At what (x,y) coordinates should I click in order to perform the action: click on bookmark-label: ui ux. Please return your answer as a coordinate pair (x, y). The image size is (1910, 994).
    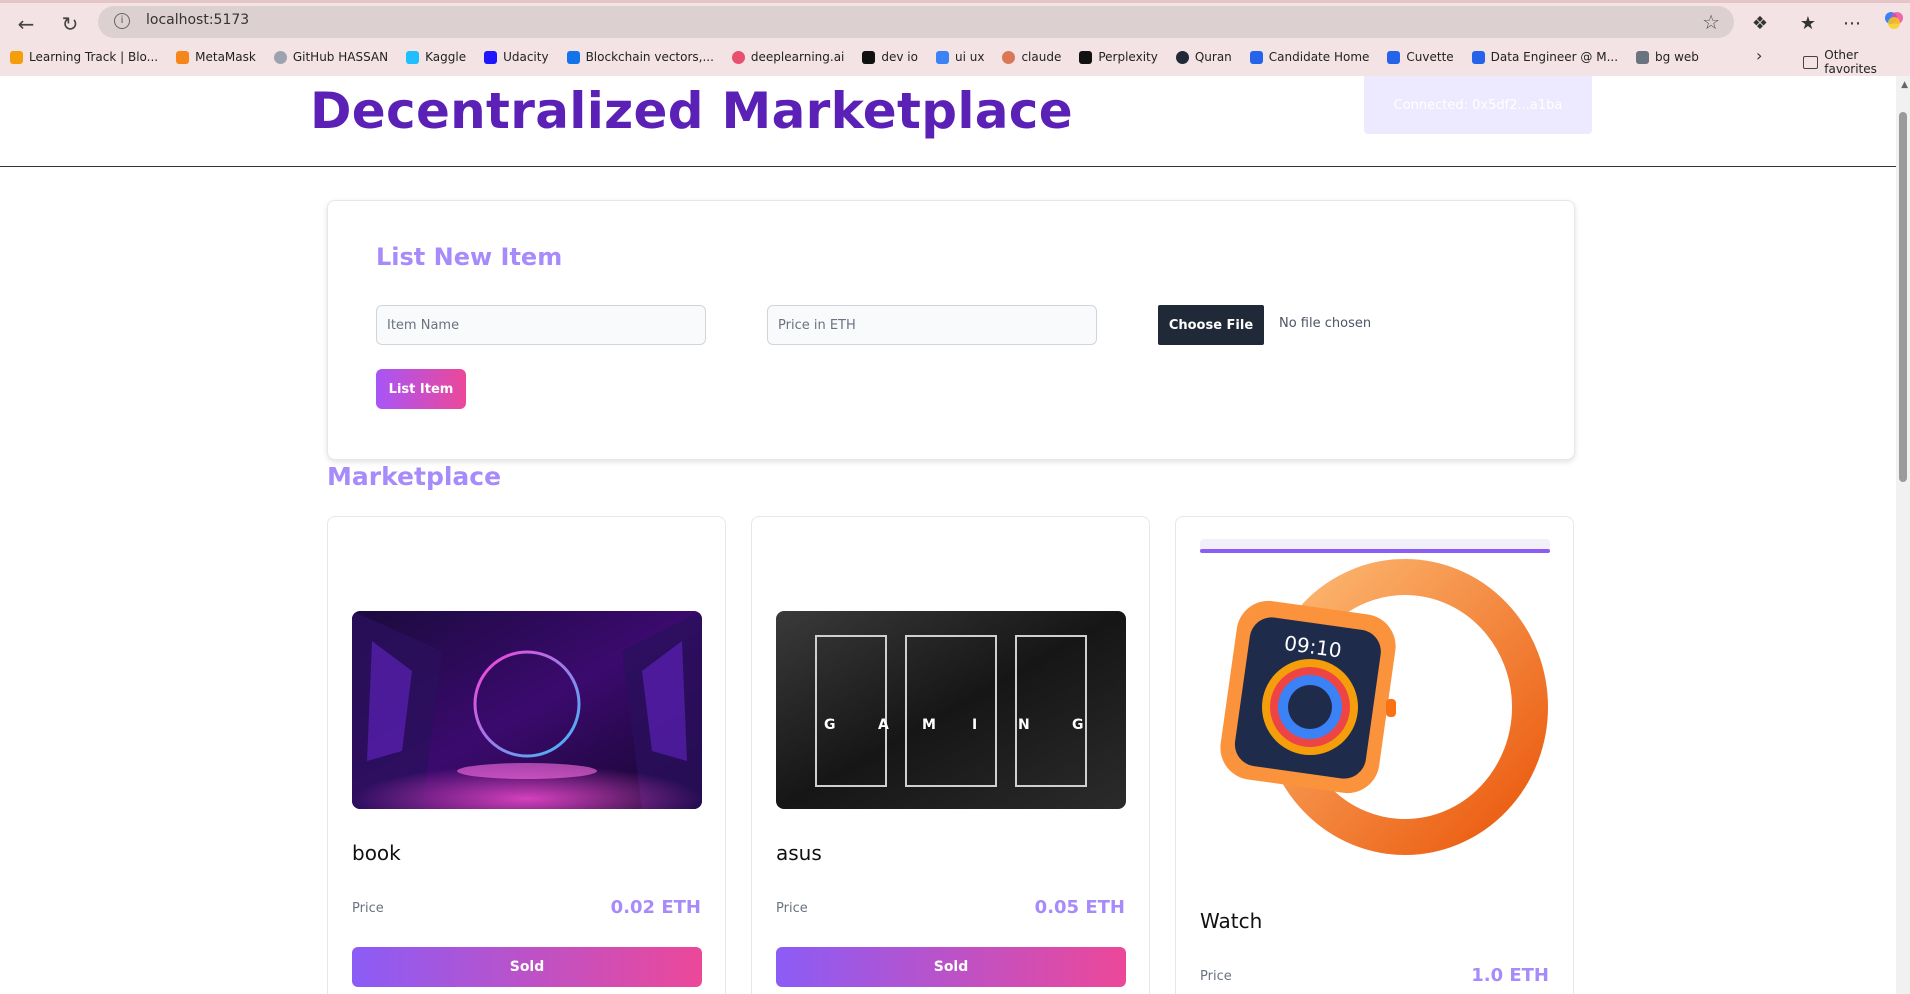
    Looking at the image, I should click on (969, 57).